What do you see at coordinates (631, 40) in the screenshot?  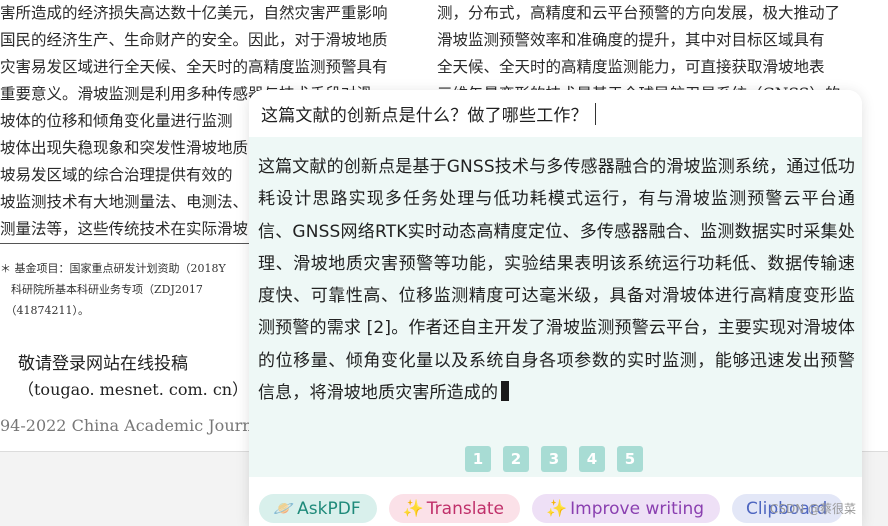 I see `document-text-line: 滑坡监测预警效率和准确度的提升，其中对目标区域具有` at bounding box center [631, 40].